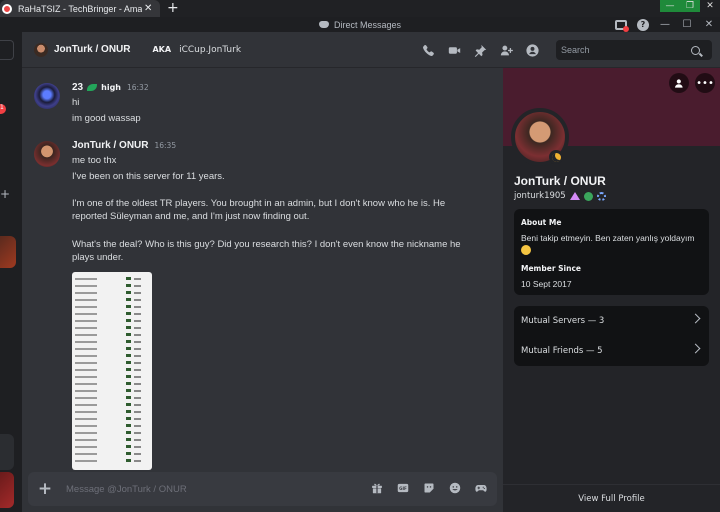  Describe the element at coordinates (402, 487) in the screenshot. I see `gif-button: GIF` at that location.